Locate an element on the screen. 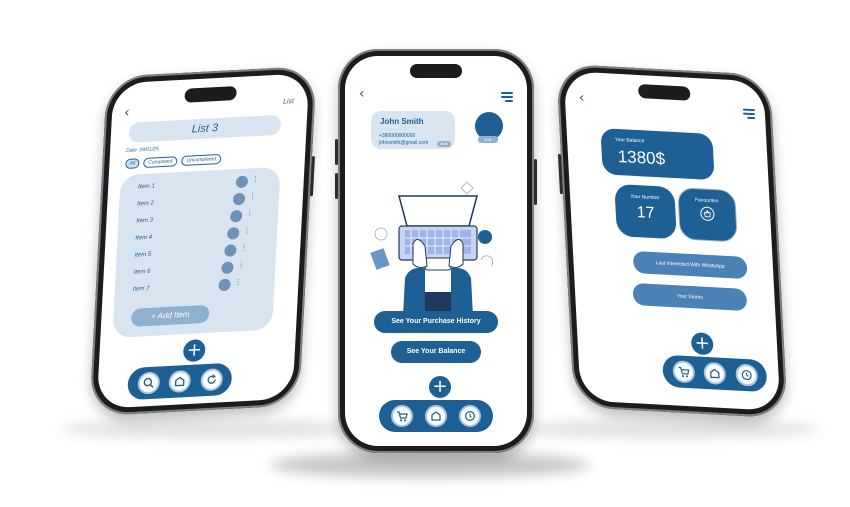  filter-uncompleted: Uncompleted is located at coordinates (201, 160).